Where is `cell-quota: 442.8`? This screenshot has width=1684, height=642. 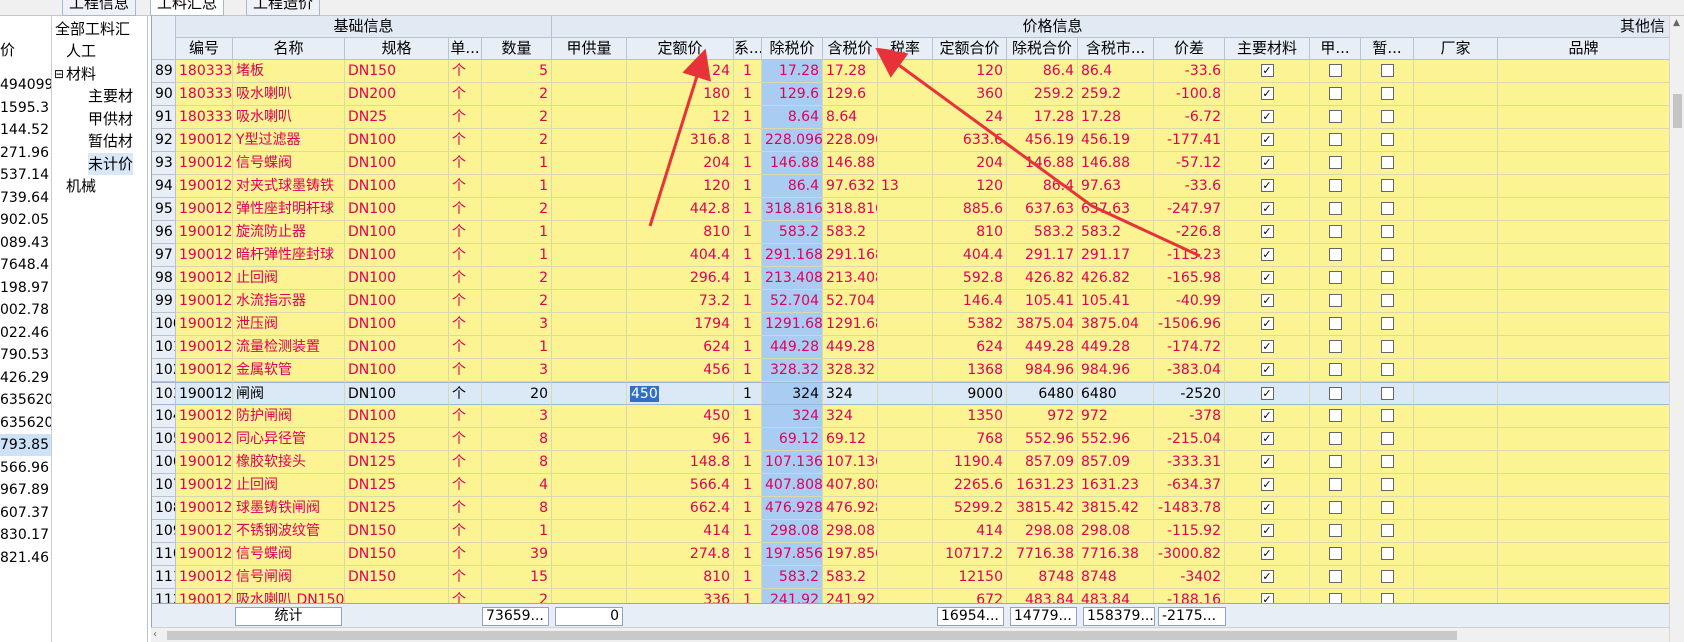 cell-quota: 442.8 is located at coordinates (680, 209).